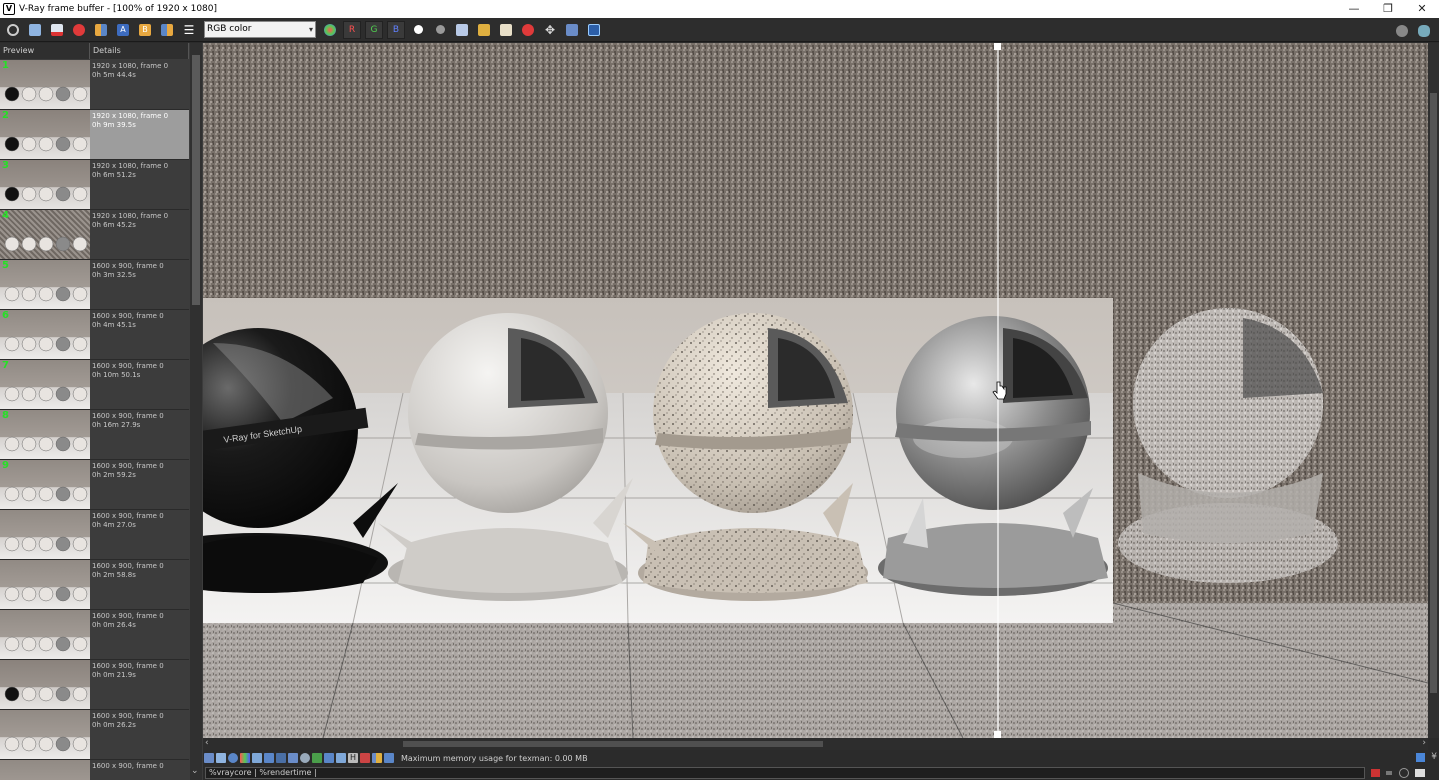 This screenshot has height=780, width=1439. What do you see at coordinates (35, 30) in the screenshot?
I see `save-icon` at bounding box center [35, 30].